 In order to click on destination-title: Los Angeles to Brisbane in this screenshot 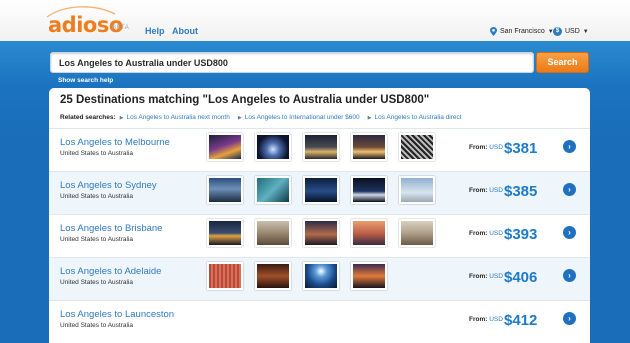, I will do `click(111, 228)`.